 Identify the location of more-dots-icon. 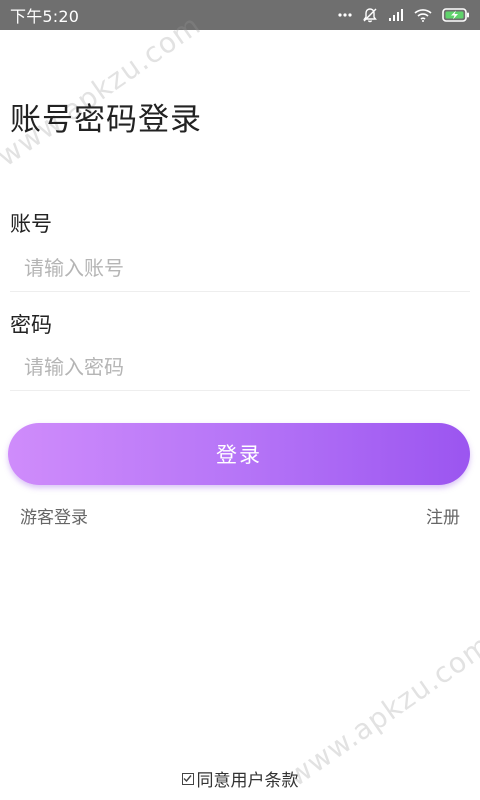
(345, 15).